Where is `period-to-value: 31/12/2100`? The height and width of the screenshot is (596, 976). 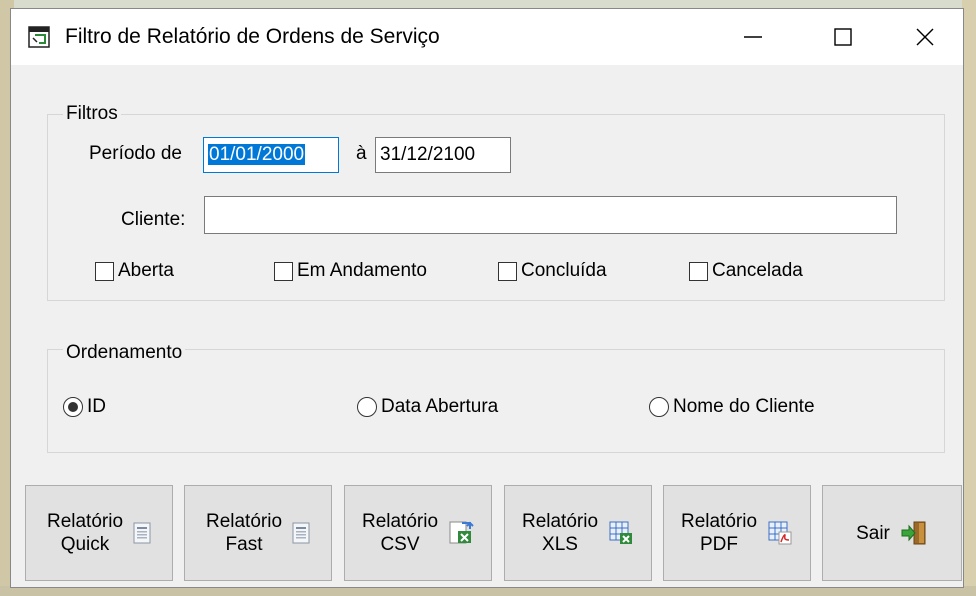
period-to-value: 31/12/2100 is located at coordinates (428, 154).